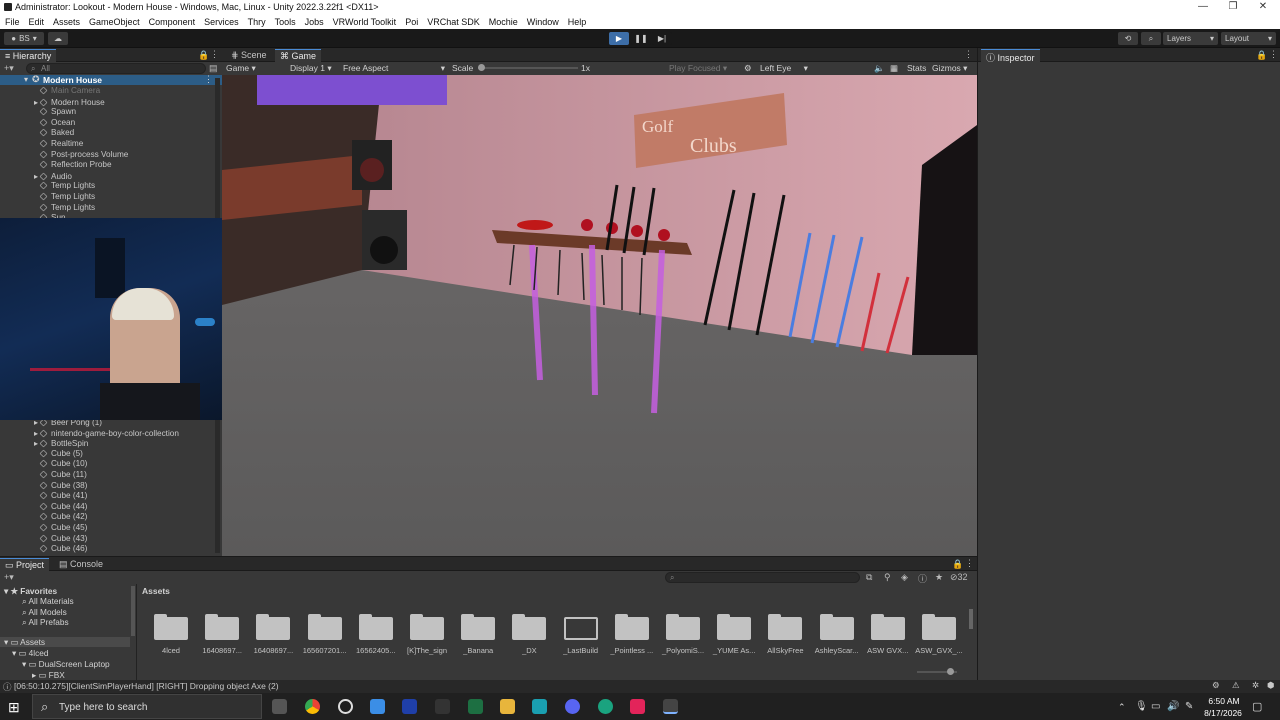 The image size is (1280, 720). Describe the element at coordinates (904, 577) in the screenshot. I see `tag-icon: ◈` at that location.